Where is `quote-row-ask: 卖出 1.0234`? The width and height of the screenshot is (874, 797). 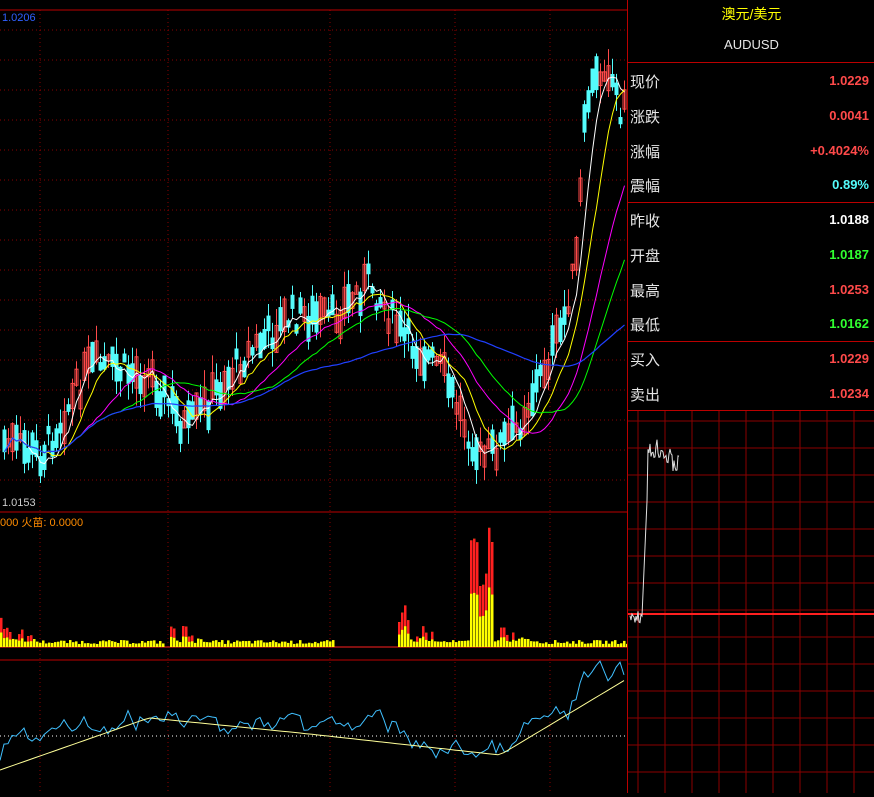 quote-row-ask: 卖出 1.0234 is located at coordinates (750, 394).